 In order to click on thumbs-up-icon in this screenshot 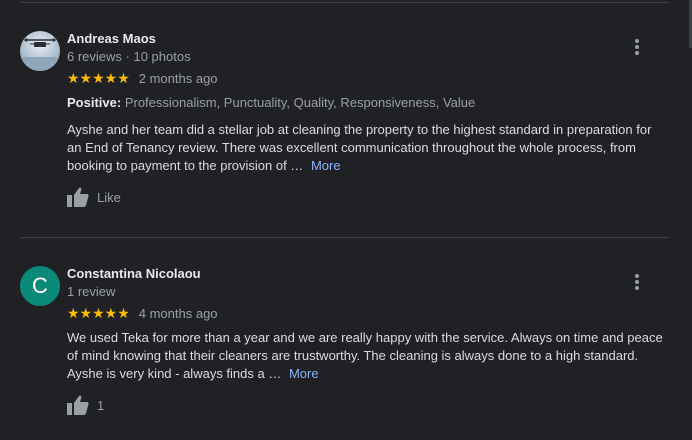, I will do `click(78, 405)`.